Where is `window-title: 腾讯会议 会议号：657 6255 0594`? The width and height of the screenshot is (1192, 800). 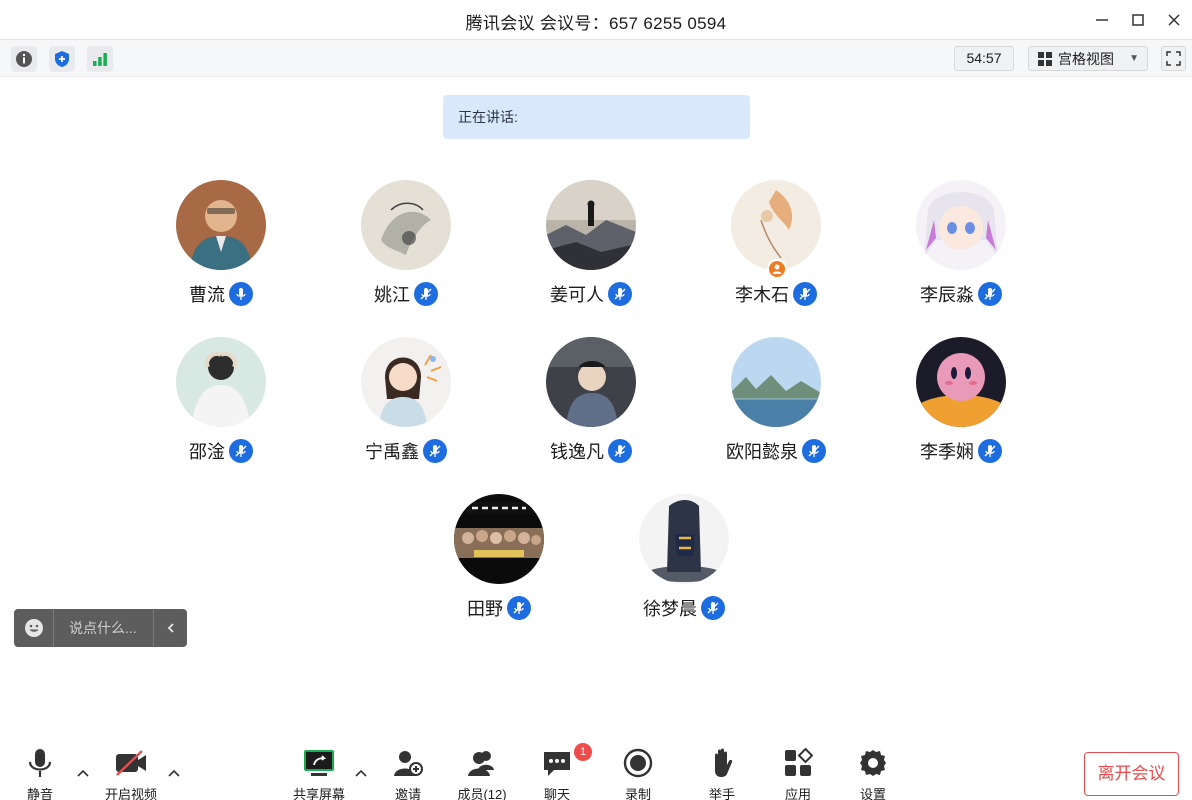
window-title: 腾讯会议 会议号：657 6255 0594 is located at coordinates (596, 23).